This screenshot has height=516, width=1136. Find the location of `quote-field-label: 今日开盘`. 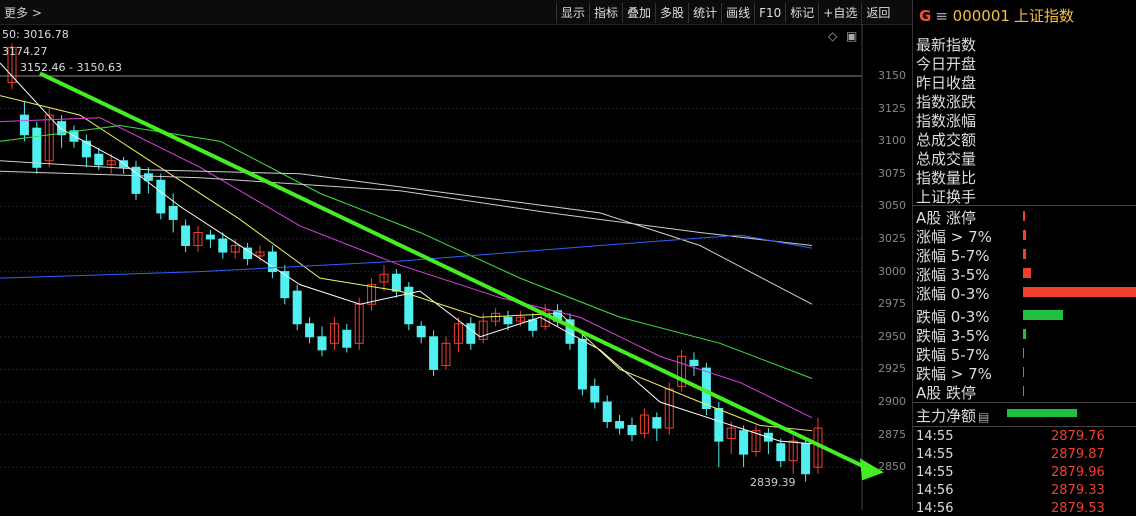

quote-field-label: 今日开盘 is located at coordinates (946, 64).